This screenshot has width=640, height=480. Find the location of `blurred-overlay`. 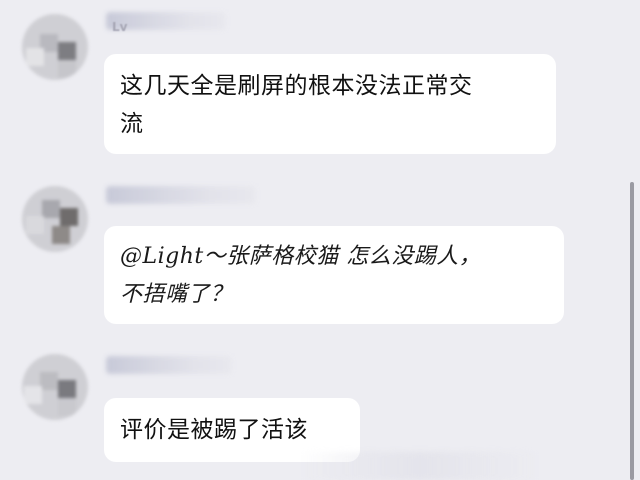

blurred-overlay is located at coordinates (420, 466).